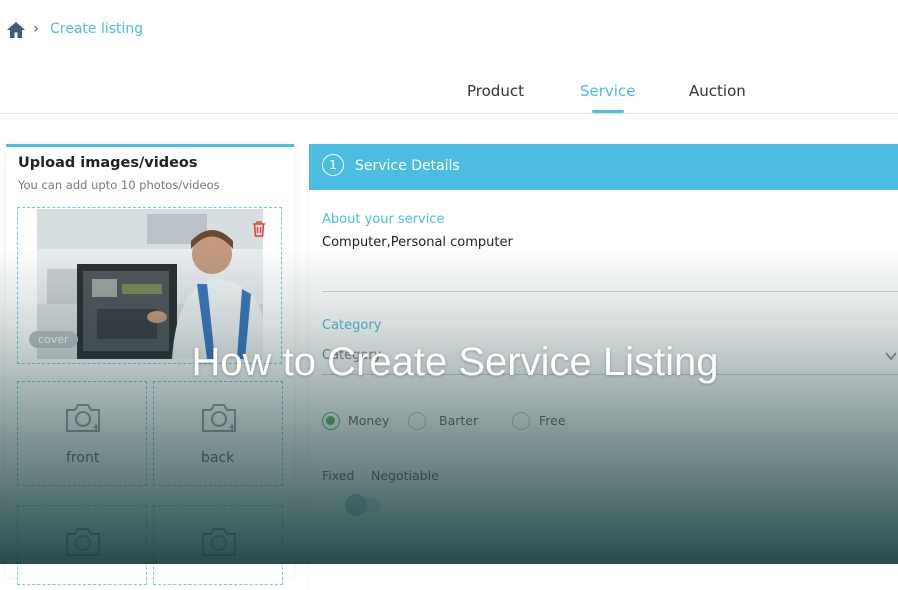  Describe the element at coordinates (333, 165) in the screenshot. I see `step-number: 1` at that location.